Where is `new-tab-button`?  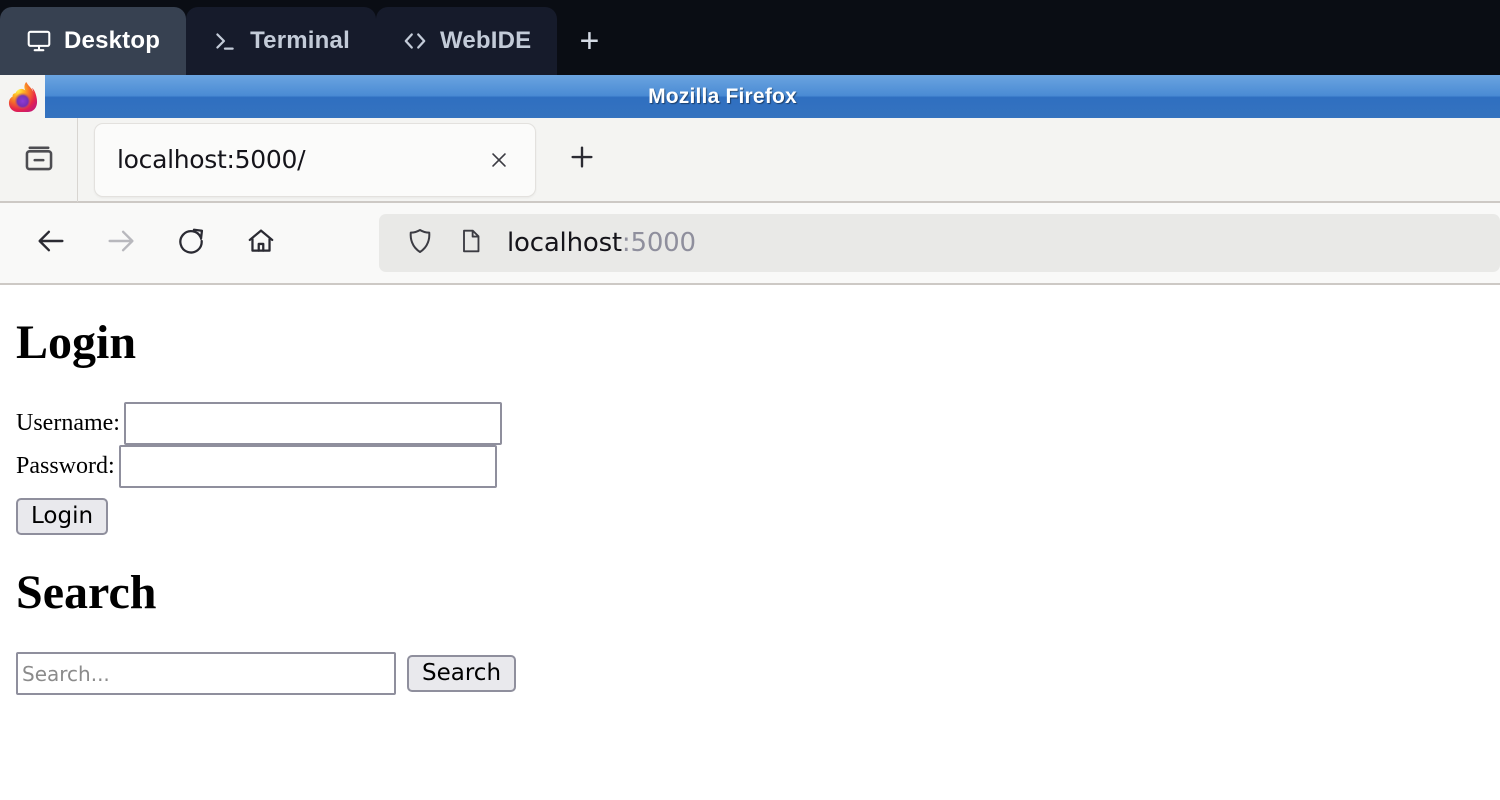 new-tab-button is located at coordinates (582, 160).